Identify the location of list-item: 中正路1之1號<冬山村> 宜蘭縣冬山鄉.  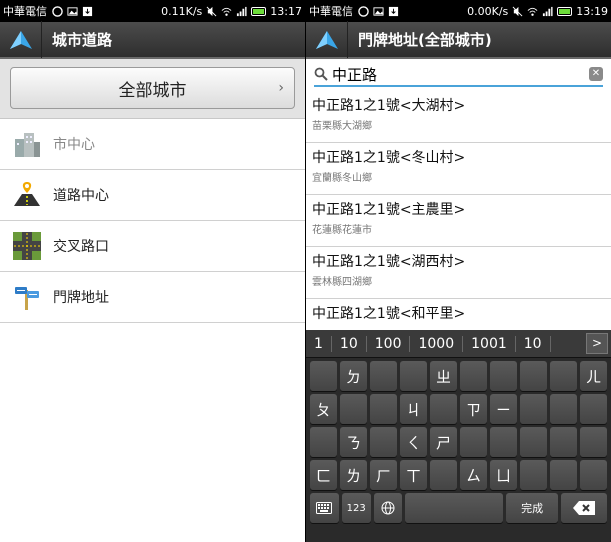
(458, 169).